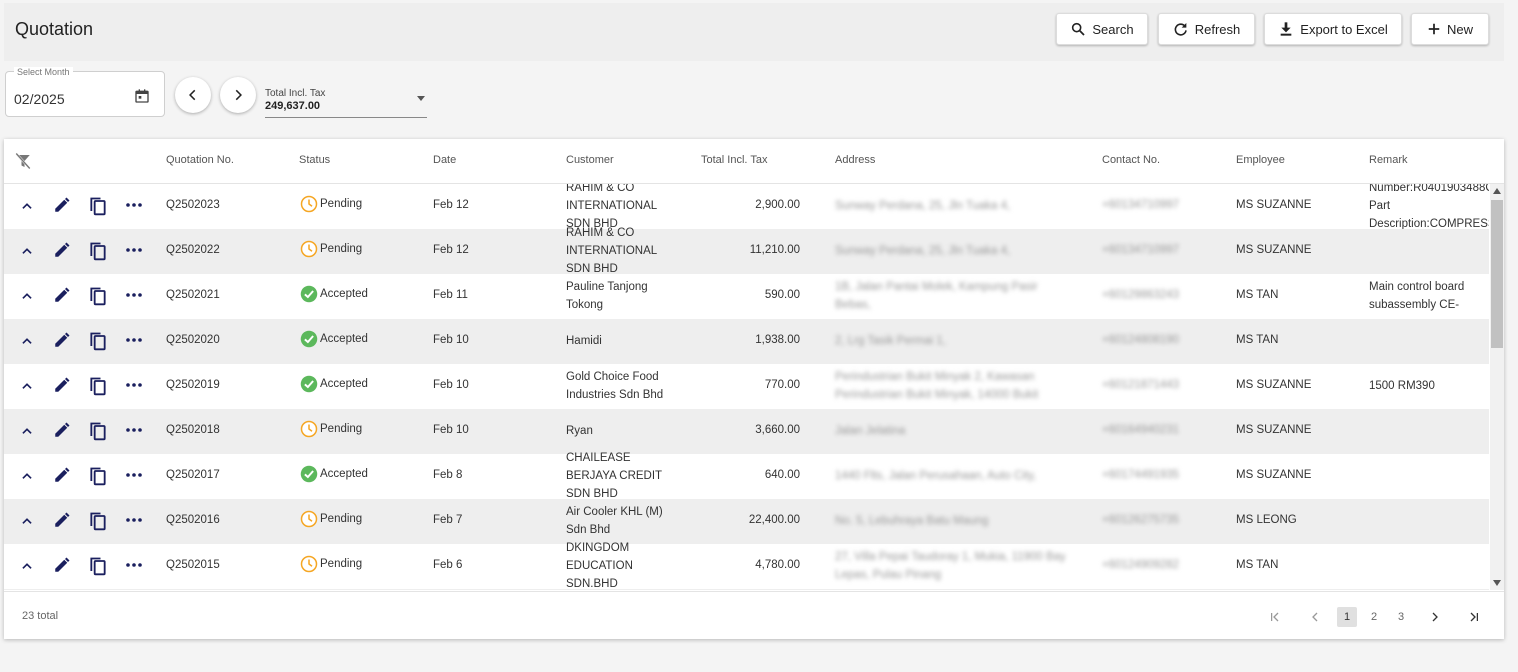  Describe the element at coordinates (1497, 583) in the screenshot. I see `scroll-down-icon` at that location.